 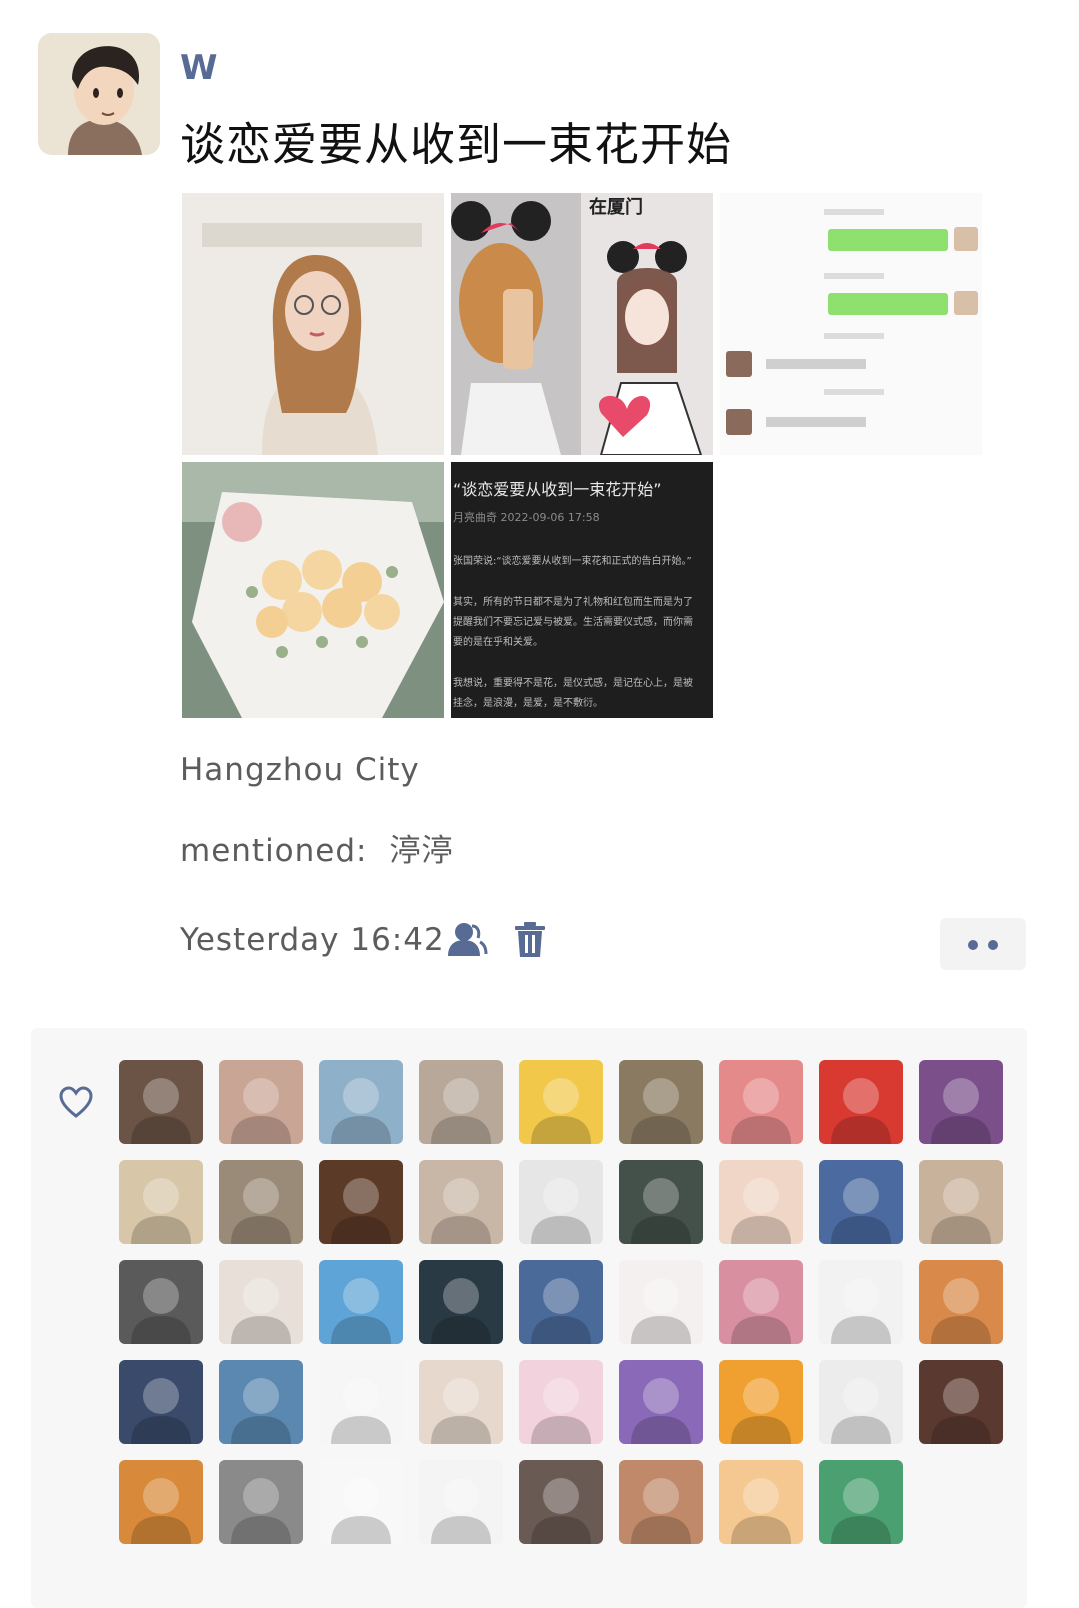 I want to click on post-image-bouquet, so click(x=313, y=590).